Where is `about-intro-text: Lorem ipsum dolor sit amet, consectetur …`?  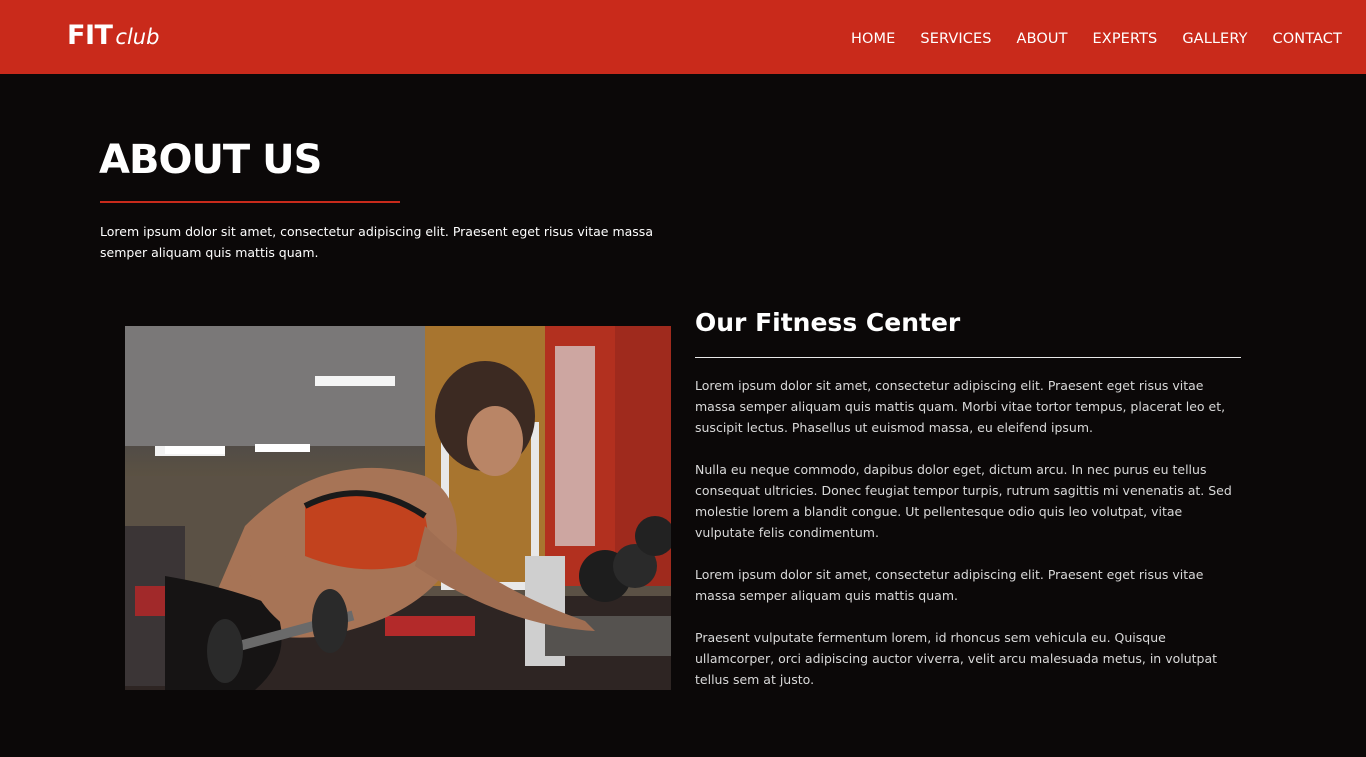 about-intro-text: Lorem ipsum dolor sit amet, consectetur … is located at coordinates (376, 242).